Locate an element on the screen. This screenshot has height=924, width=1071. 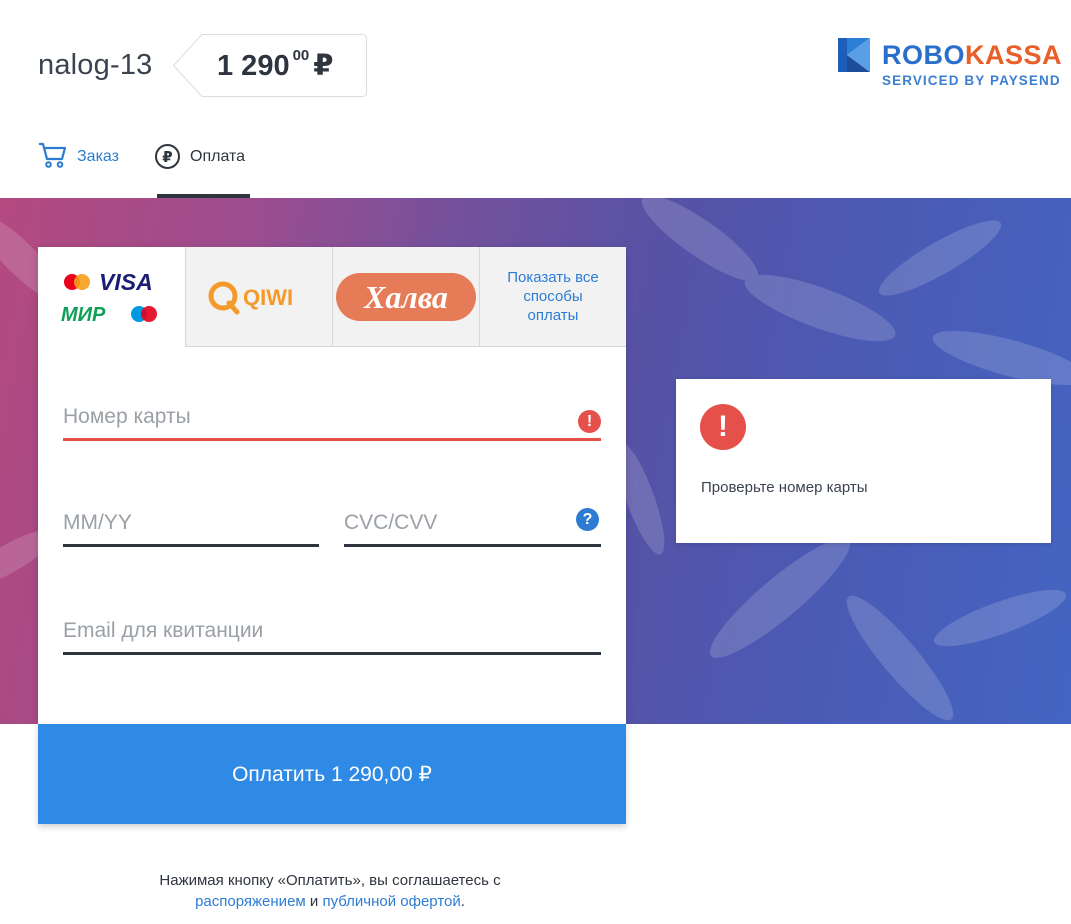
show-all-methods-link: Показать все способы оплаты is located at coordinates (553, 296).